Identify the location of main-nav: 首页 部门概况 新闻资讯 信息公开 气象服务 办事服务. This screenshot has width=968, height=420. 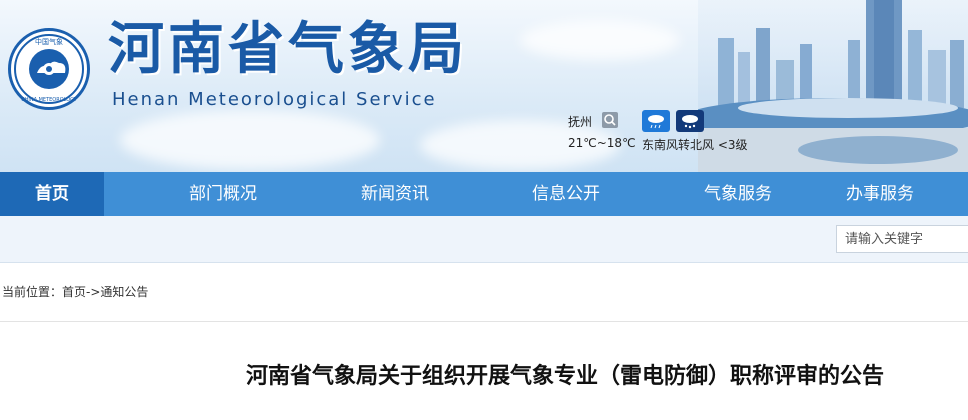
(484, 194).